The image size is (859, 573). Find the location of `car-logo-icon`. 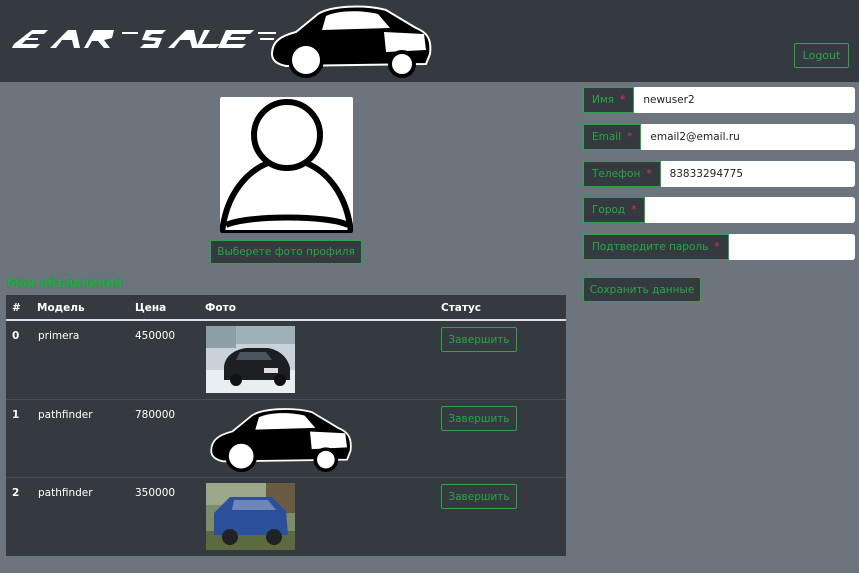

car-logo-icon is located at coordinates (351, 41).